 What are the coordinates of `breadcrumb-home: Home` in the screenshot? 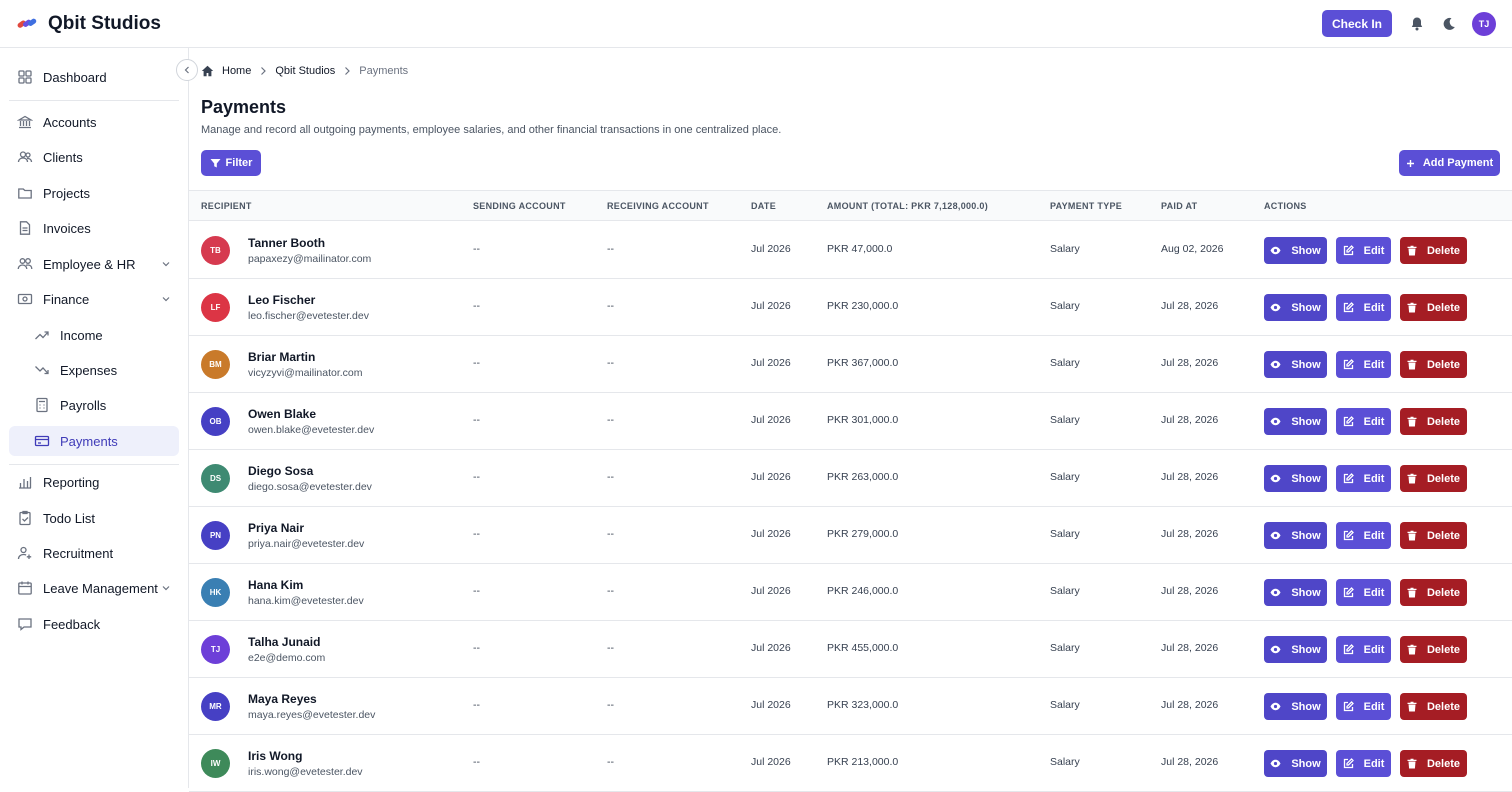 It's located at (236, 71).